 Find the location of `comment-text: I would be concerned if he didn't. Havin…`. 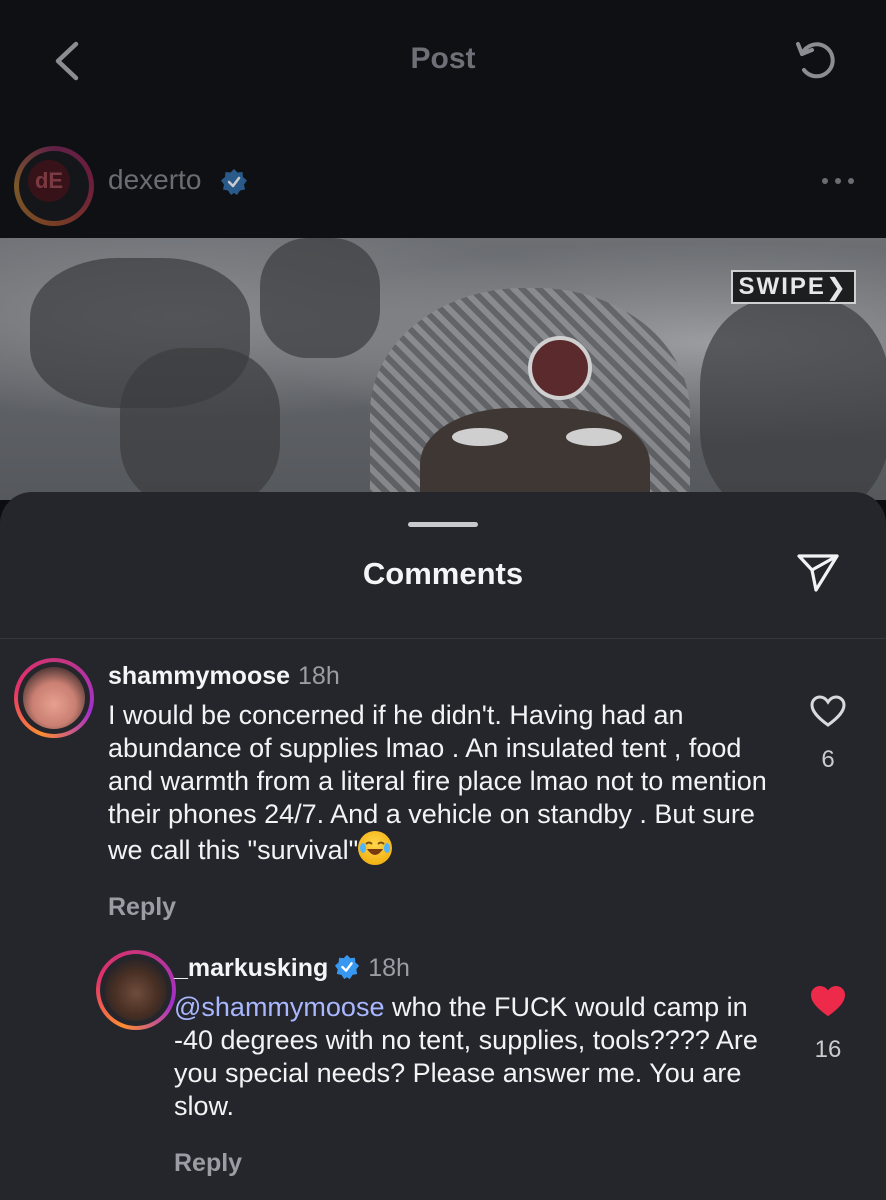

comment-text: I would be concerned if he didn't. Havin… is located at coordinates (437, 782).